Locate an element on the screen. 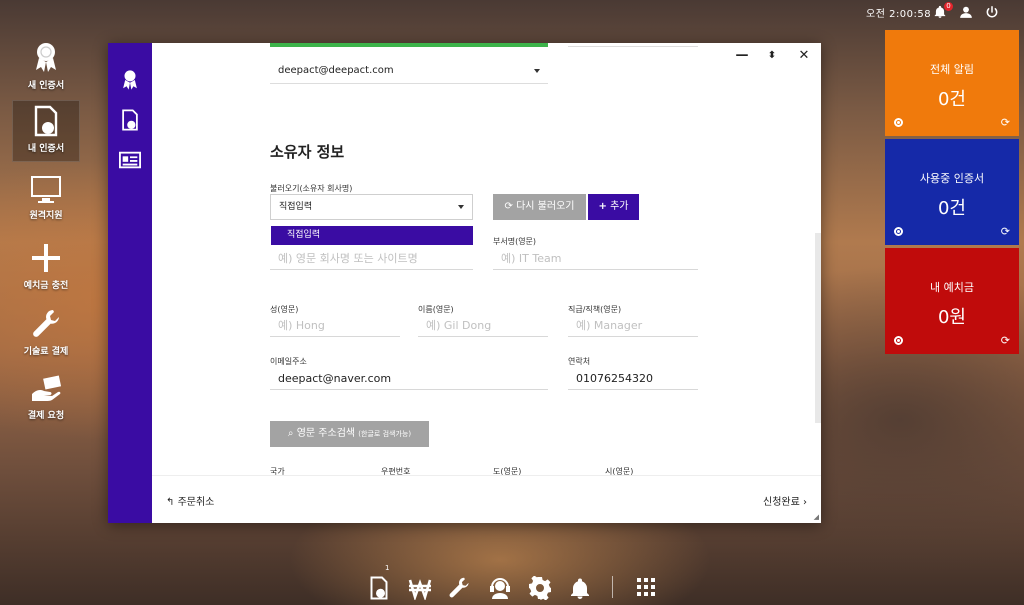 This screenshot has height=605, width=1024. dialog-footer: ↰ 주문취소 신청완료 › ◢ is located at coordinates (486, 499).